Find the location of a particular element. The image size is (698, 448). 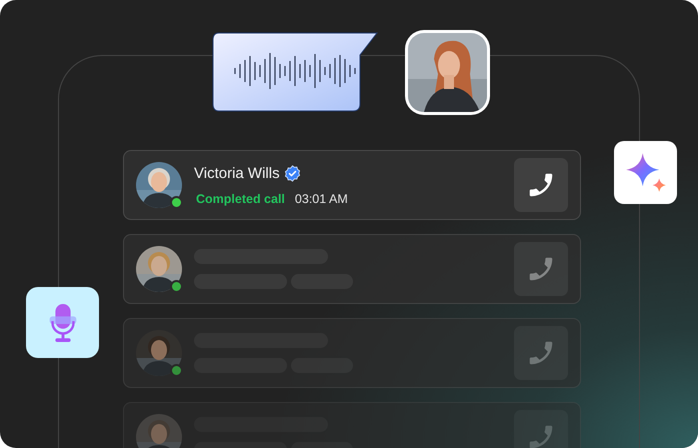

ai-assistant-tile is located at coordinates (645, 172).